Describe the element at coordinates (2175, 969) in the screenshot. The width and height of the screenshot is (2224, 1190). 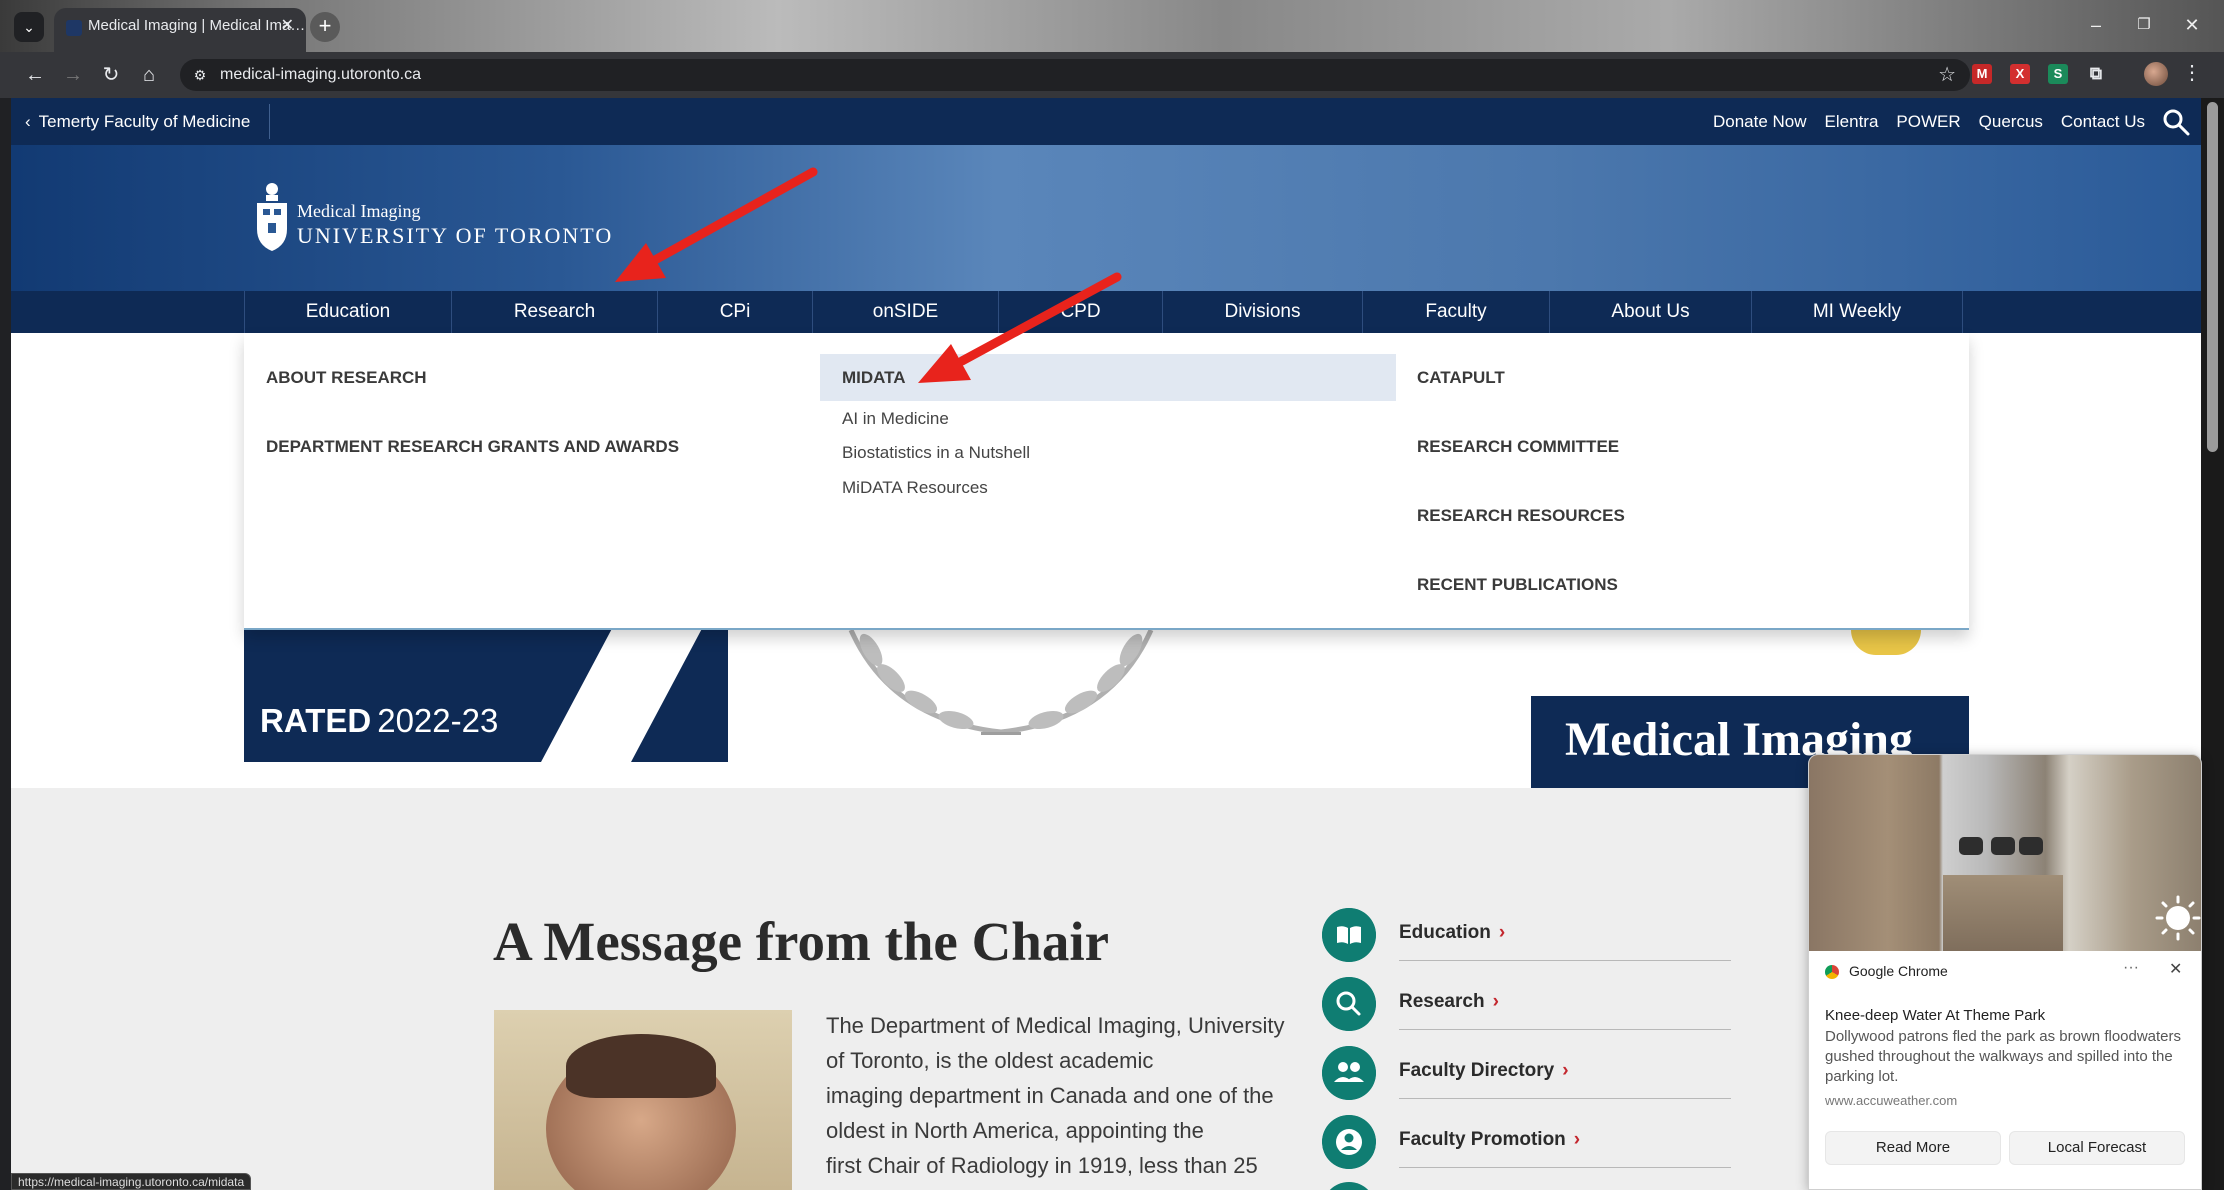
I see `close-icon: ✕` at that location.